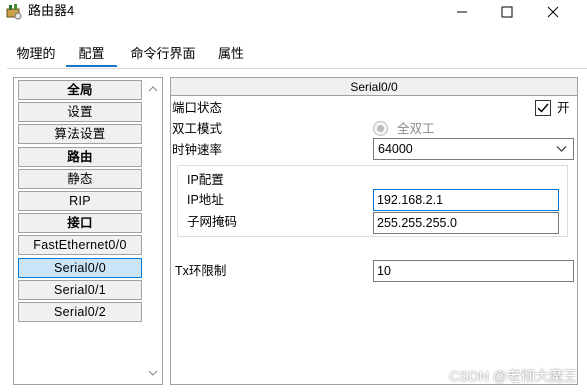  What do you see at coordinates (416, 129) in the screenshot?
I see `full-duplex-label: 全双工` at bounding box center [416, 129].